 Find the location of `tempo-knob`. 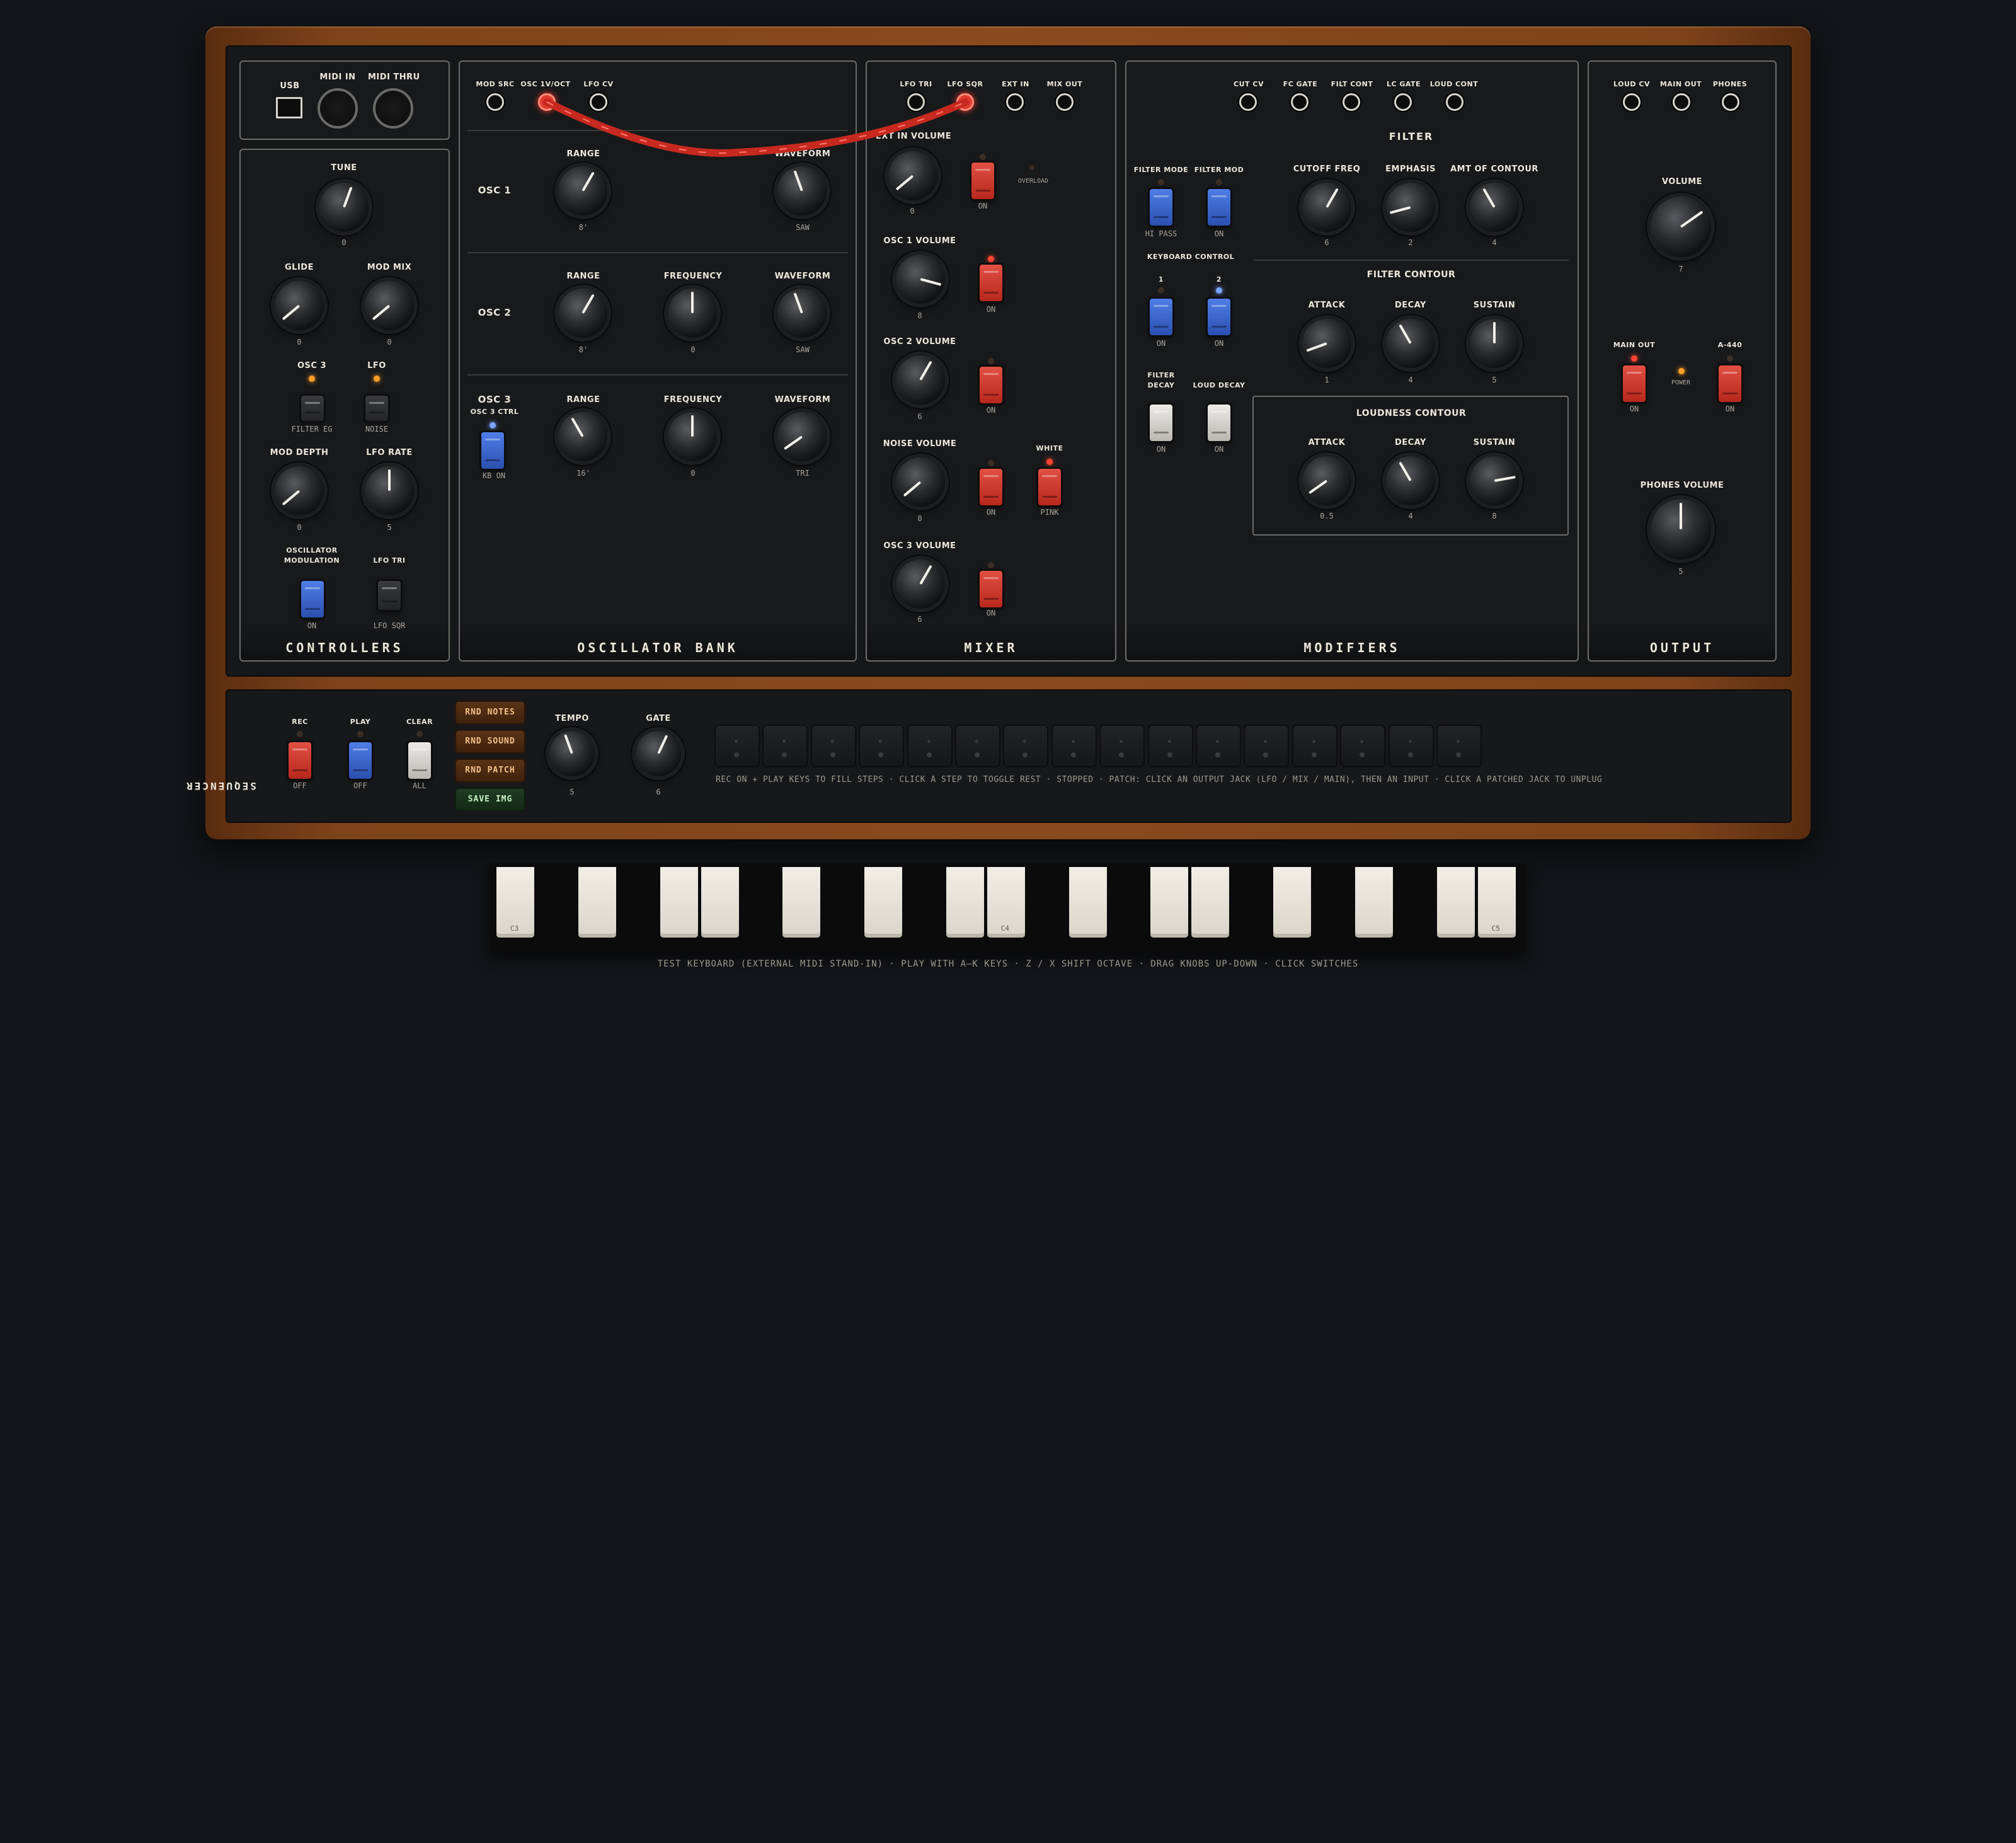

tempo-knob is located at coordinates (572, 753).